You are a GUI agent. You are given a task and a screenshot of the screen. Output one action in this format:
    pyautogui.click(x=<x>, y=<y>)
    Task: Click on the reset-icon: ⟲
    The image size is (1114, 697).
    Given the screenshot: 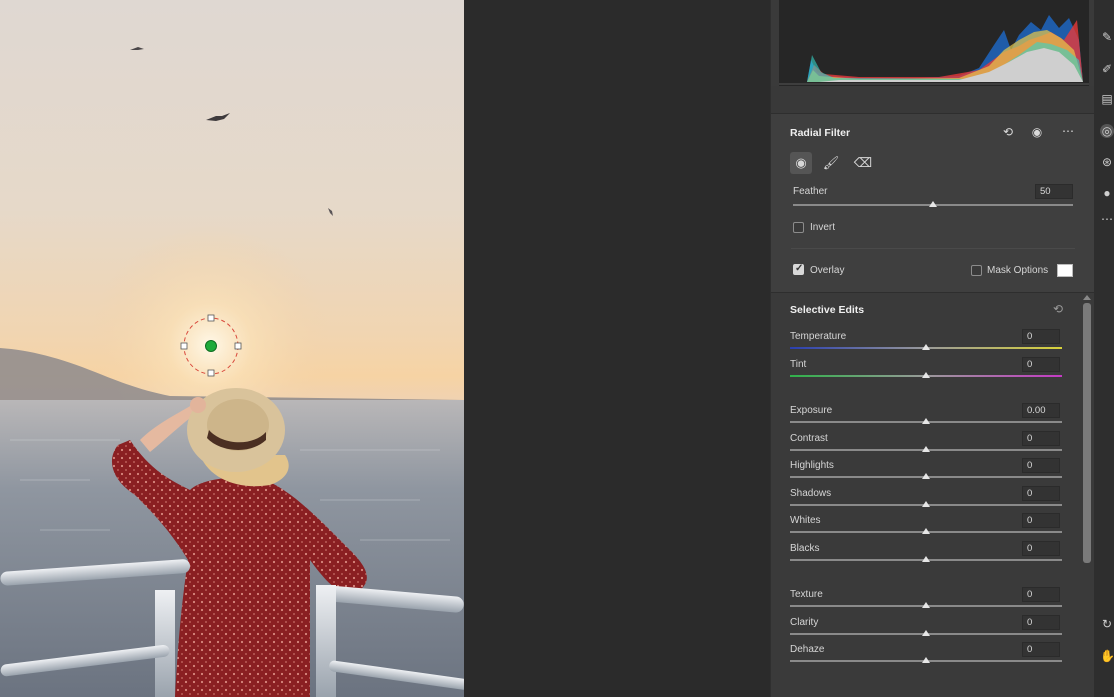 What is the action you would take?
    pyautogui.click(x=1008, y=132)
    